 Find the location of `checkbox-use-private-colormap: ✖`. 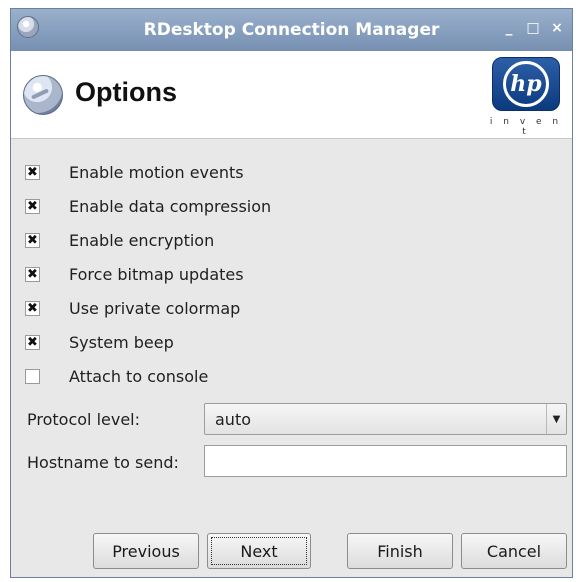

checkbox-use-private-colormap: ✖ is located at coordinates (32, 308).